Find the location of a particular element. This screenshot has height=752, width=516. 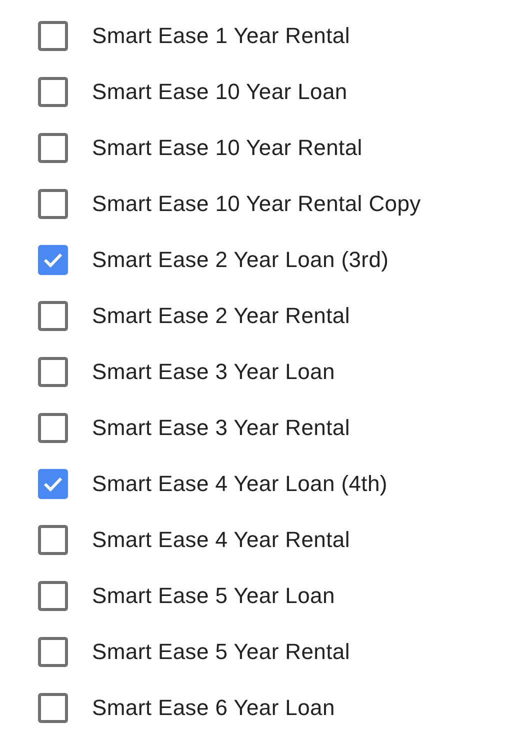

option-label: Smart Ease 5 Year Rental is located at coordinates (221, 652).